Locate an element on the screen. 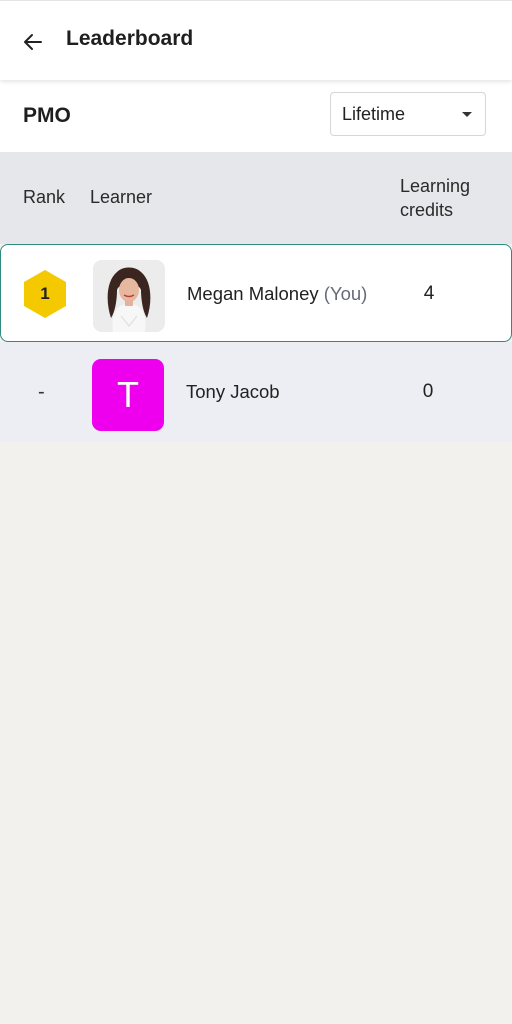 This screenshot has height=1024, width=512. you-tag: (You) is located at coordinates (345, 293).